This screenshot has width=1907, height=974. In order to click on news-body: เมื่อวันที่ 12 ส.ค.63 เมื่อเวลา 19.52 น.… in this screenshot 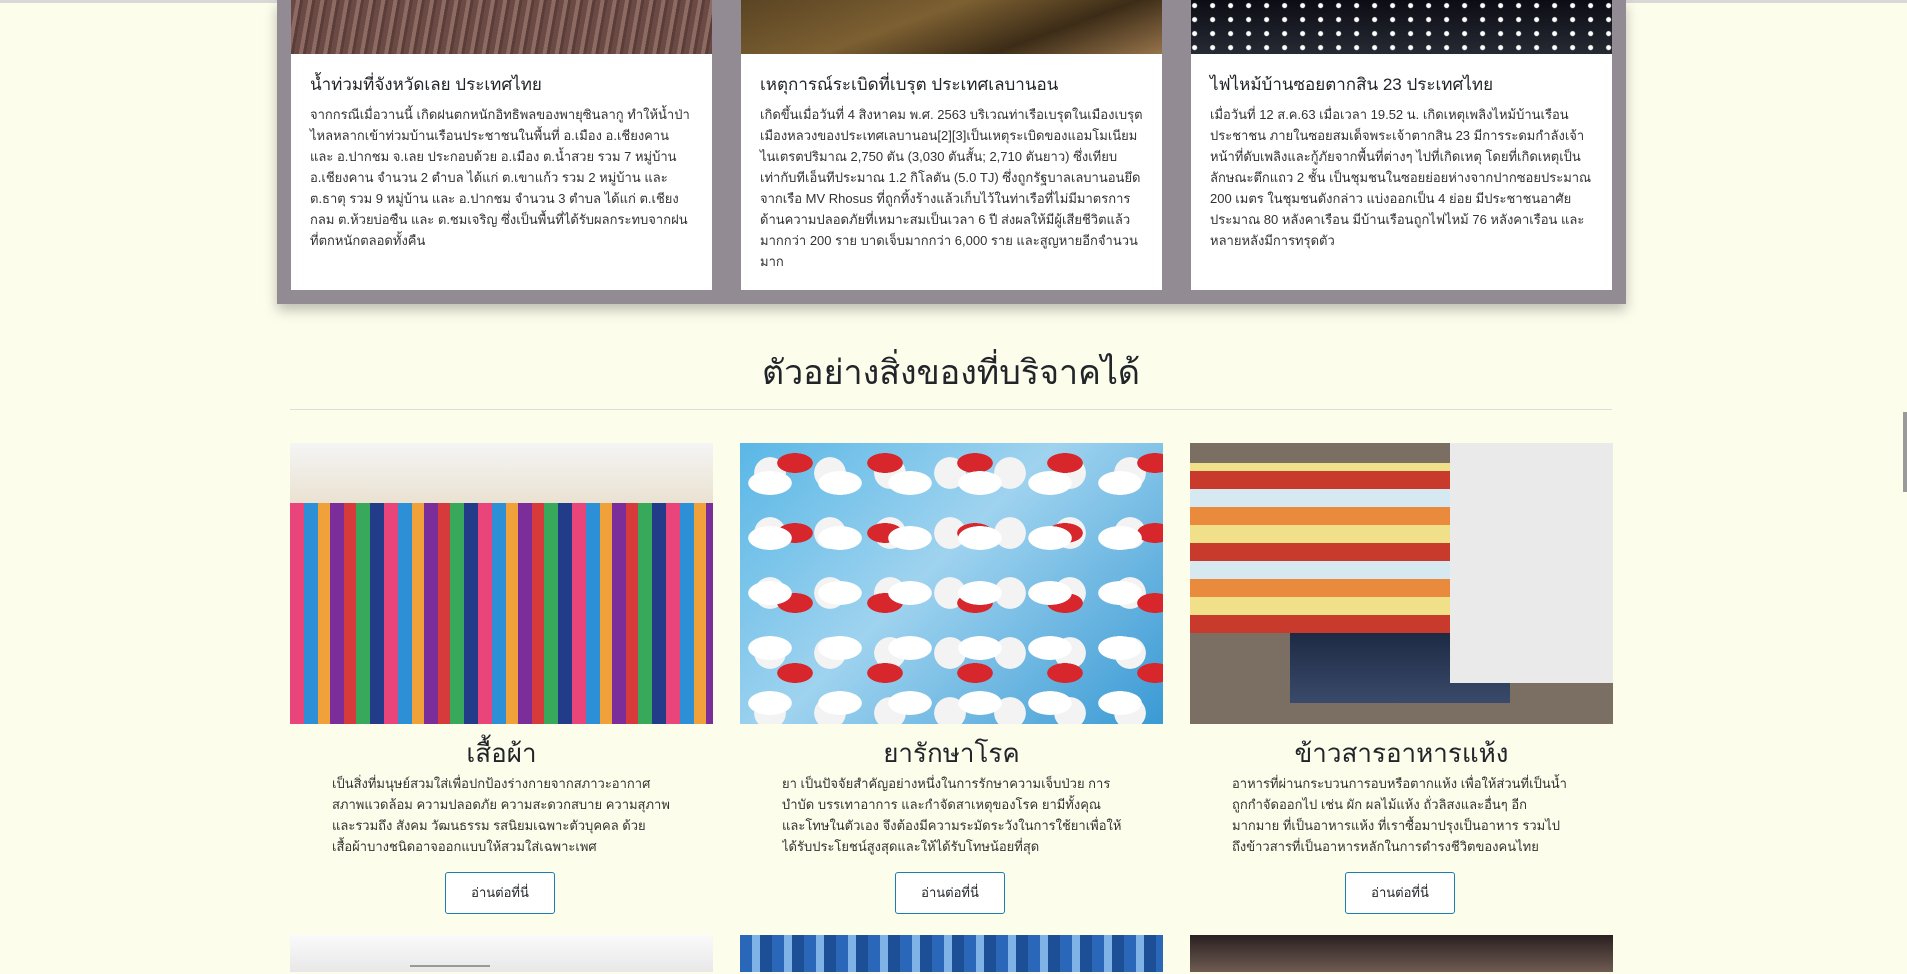, I will do `click(1401, 177)`.